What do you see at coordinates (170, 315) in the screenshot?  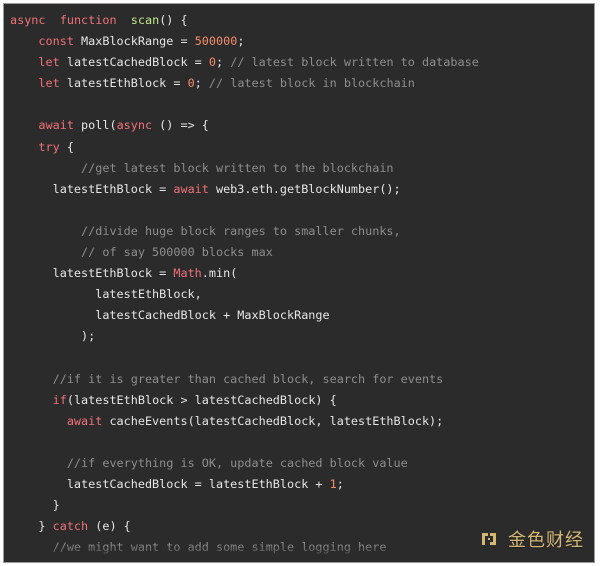 I see `code-token: latestCachedBlock + MaxBlockRange` at bounding box center [170, 315].